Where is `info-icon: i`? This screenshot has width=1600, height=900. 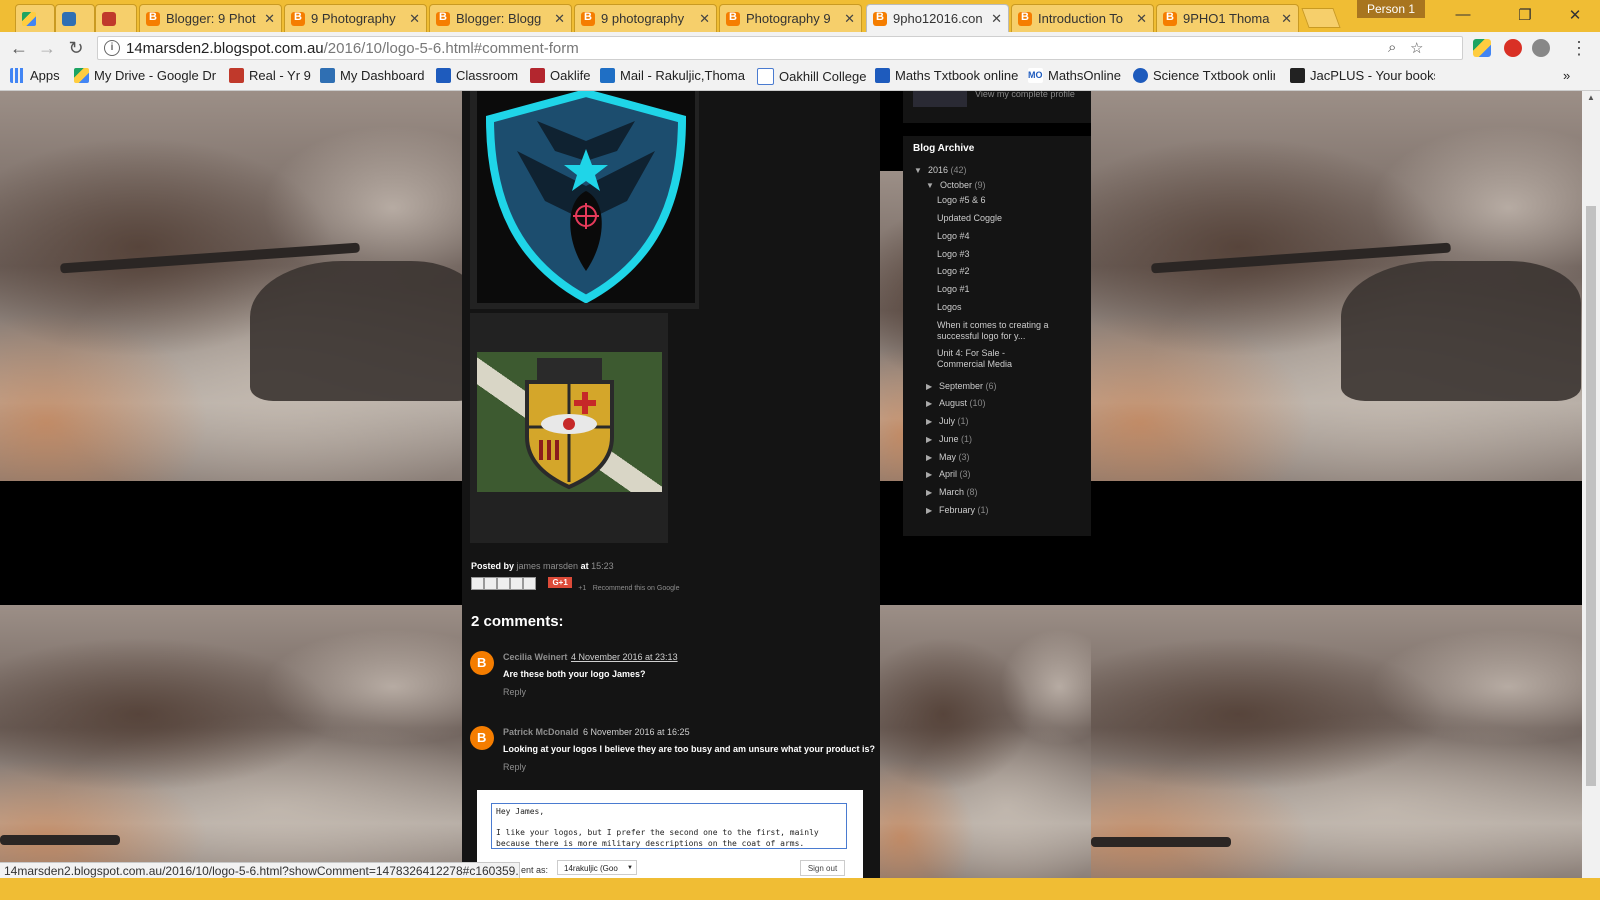
info-icon: i is located at coordinates (112, 48).